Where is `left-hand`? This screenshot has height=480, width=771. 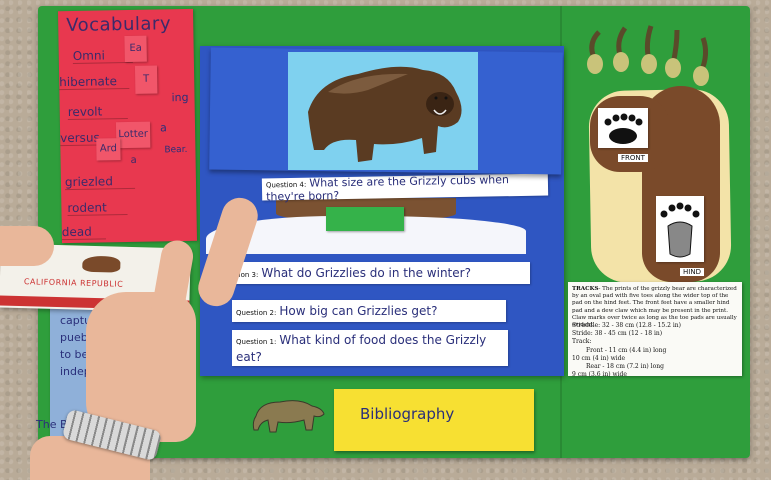
left-hand is located at coordinates (27, 246).